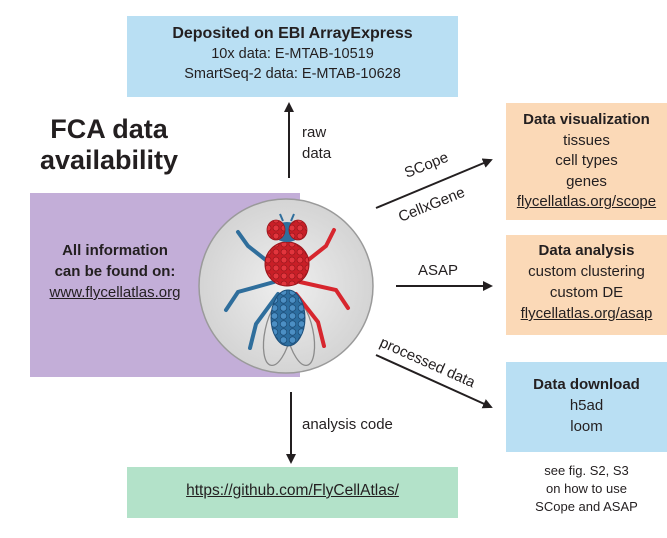 The image size is (667, 538). Describe the element at coordinates (586, 202) in the screenshot. I see `scope-link: flycellatlas.org/scope` at that location.